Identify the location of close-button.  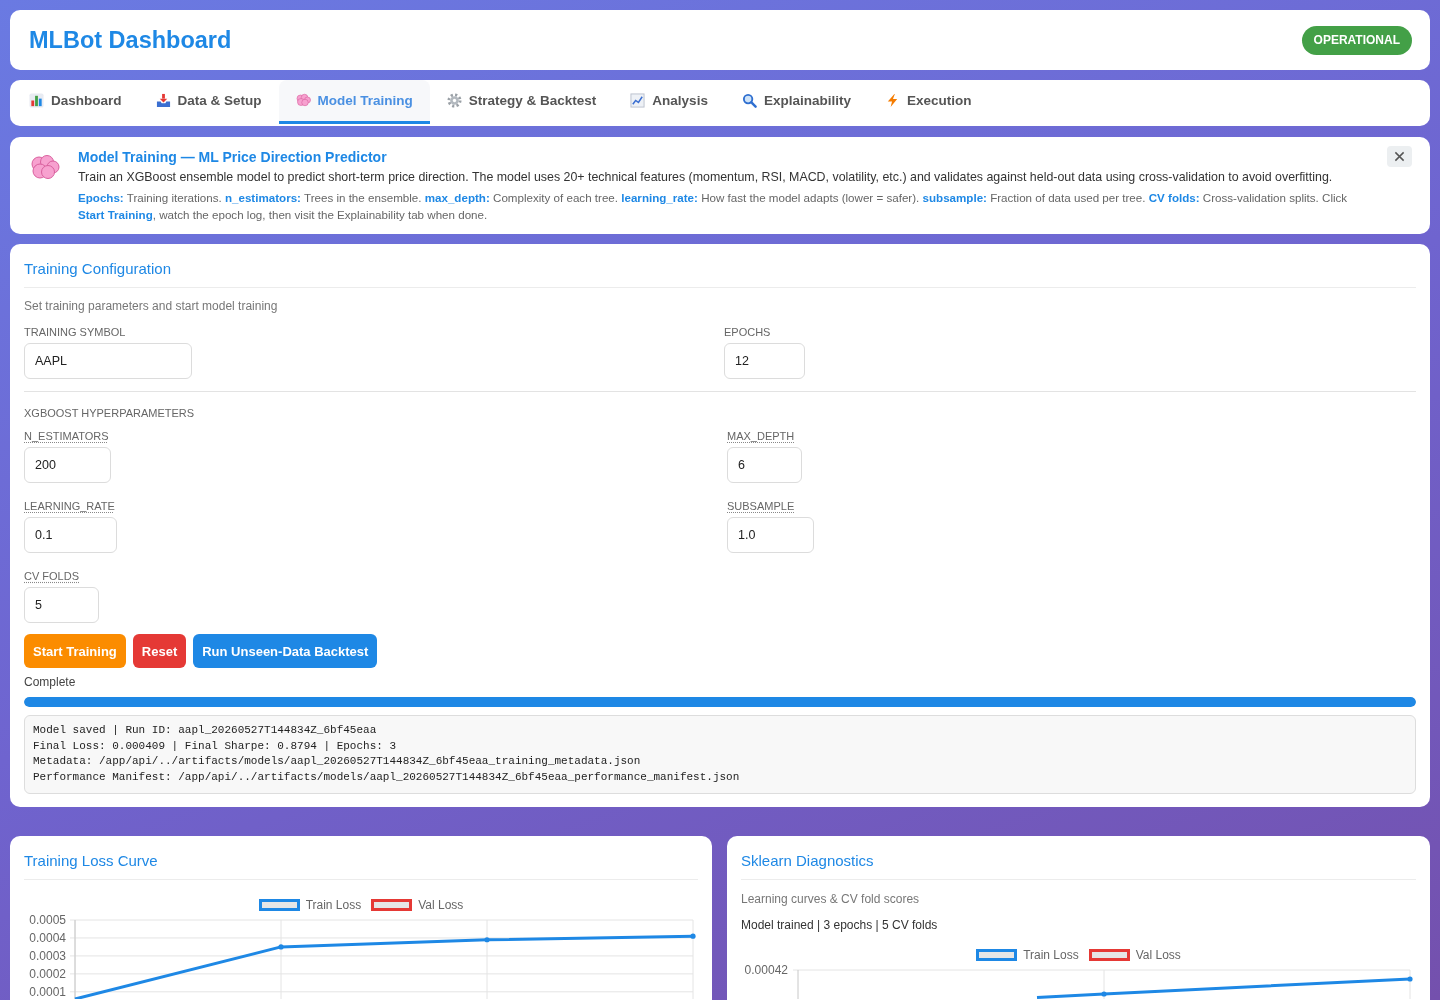
(1399, 156).